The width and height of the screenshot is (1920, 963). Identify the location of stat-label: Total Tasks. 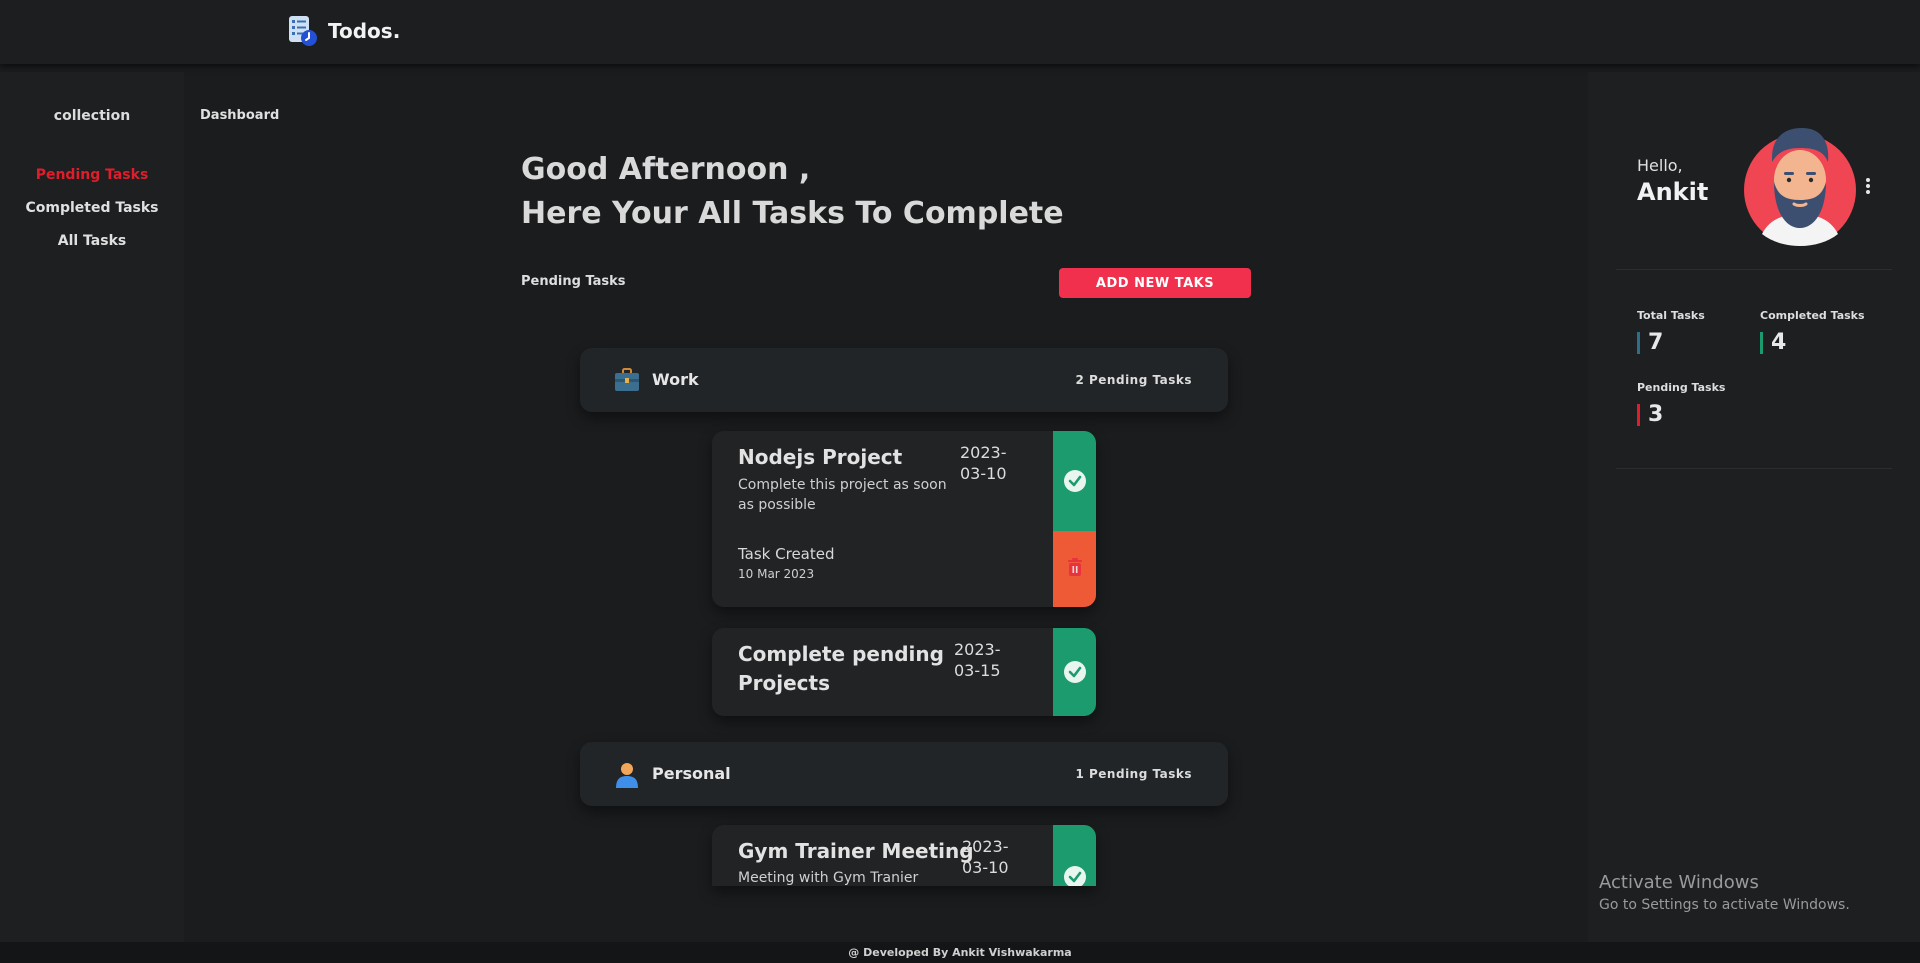
(1671, 315).